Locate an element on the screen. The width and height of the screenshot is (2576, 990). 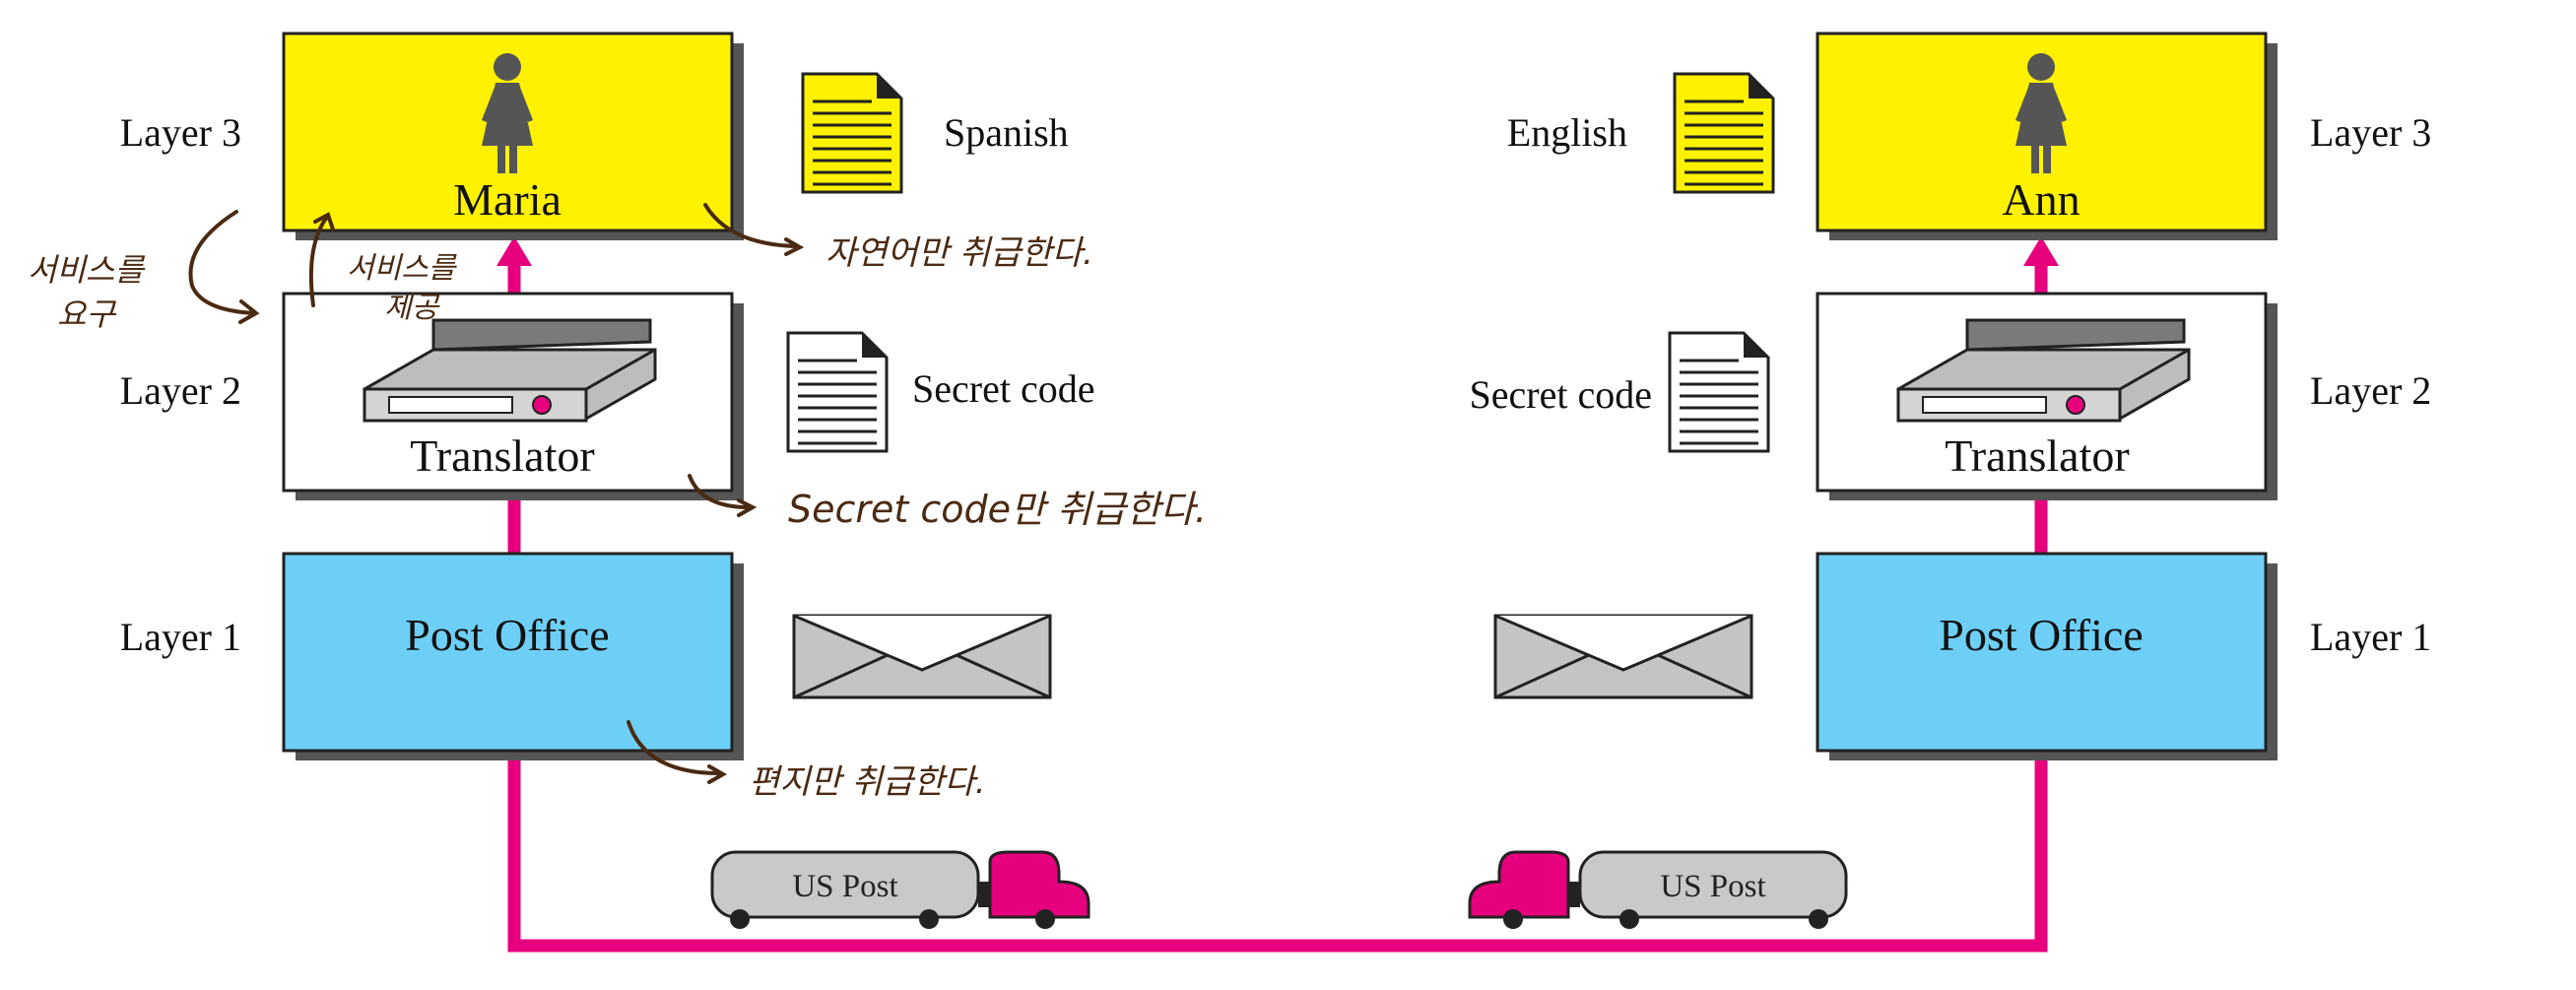
note-provide-service-line1: 서비스를 is located at coordinates (403, 268).